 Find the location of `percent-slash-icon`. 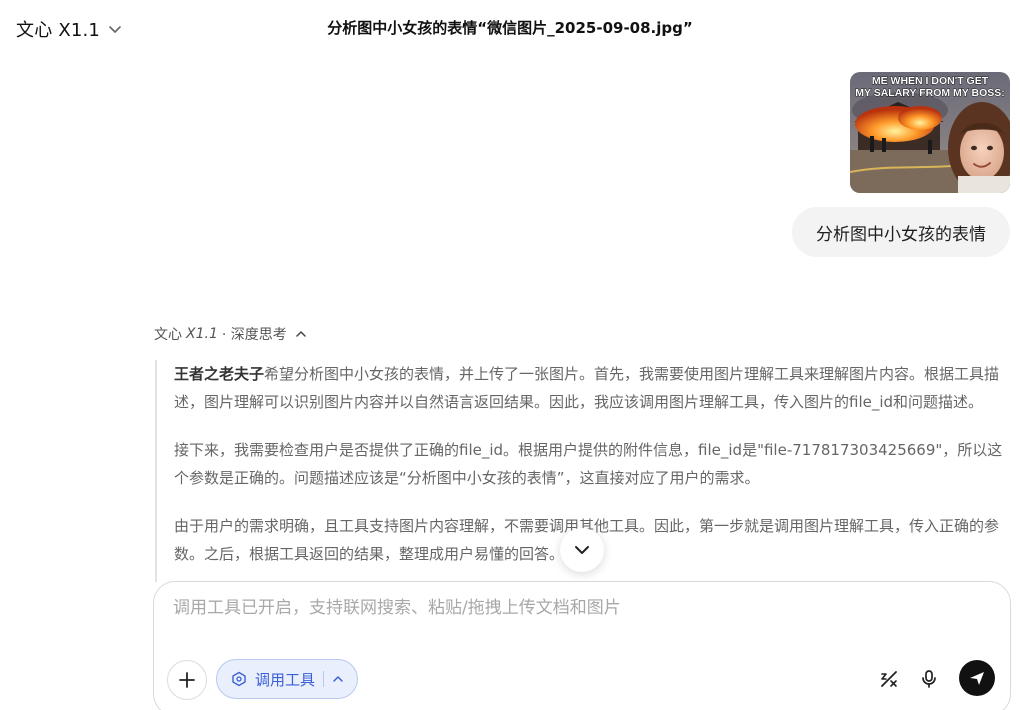

percent-slash-icon is located at coordinates (889, 679).